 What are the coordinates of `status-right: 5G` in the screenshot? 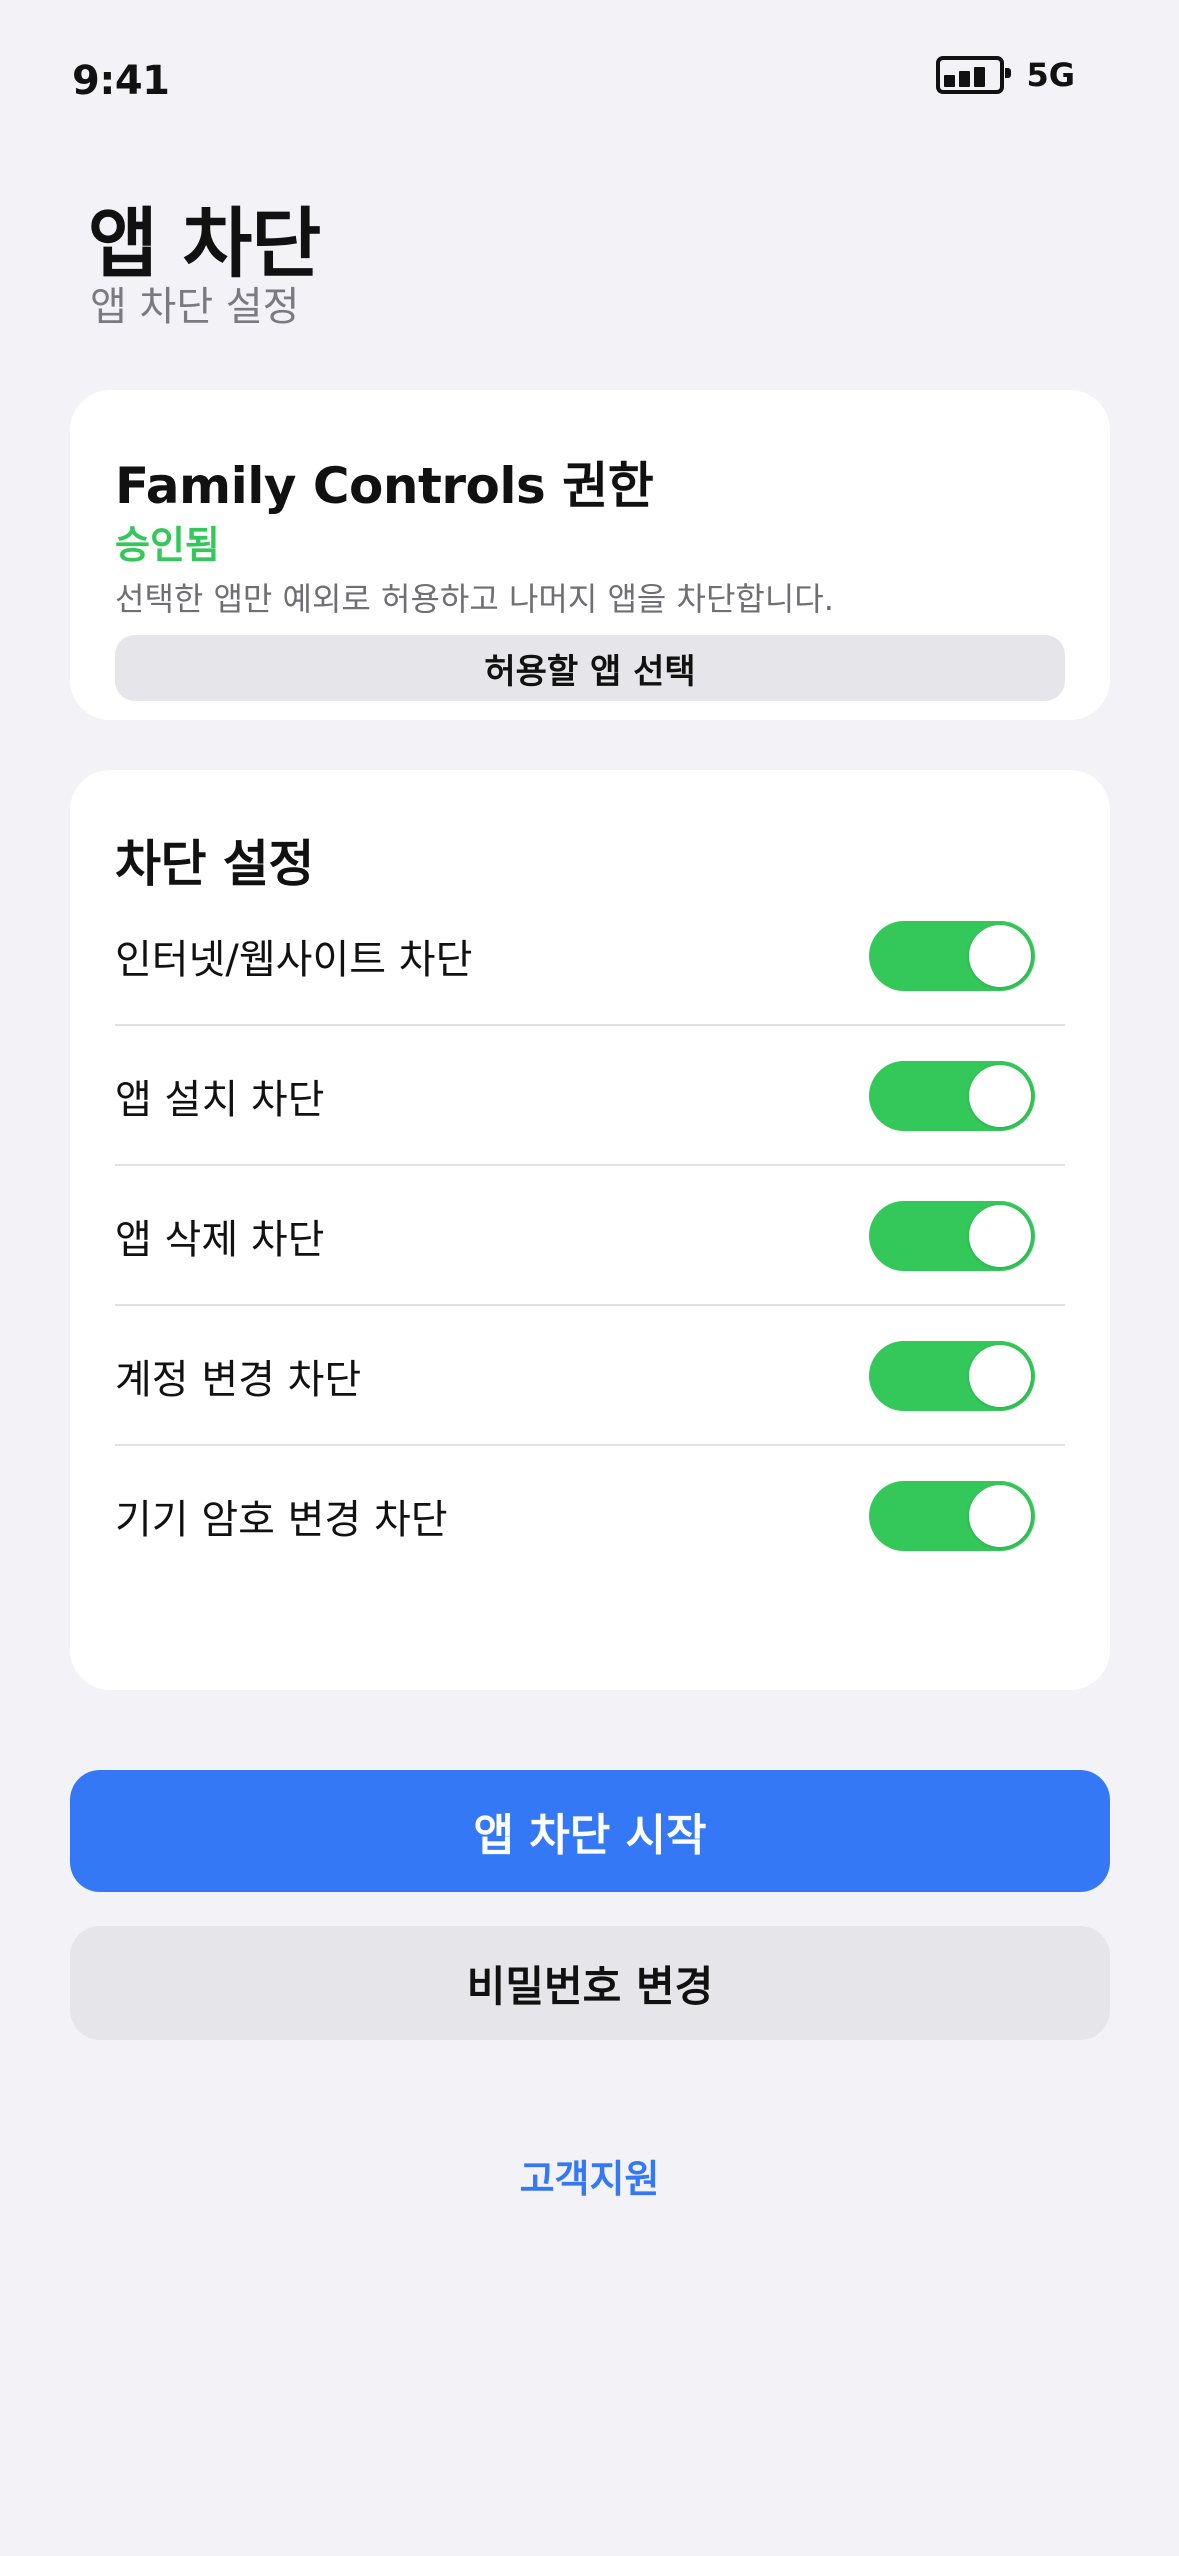 It's located at (1005, 75).